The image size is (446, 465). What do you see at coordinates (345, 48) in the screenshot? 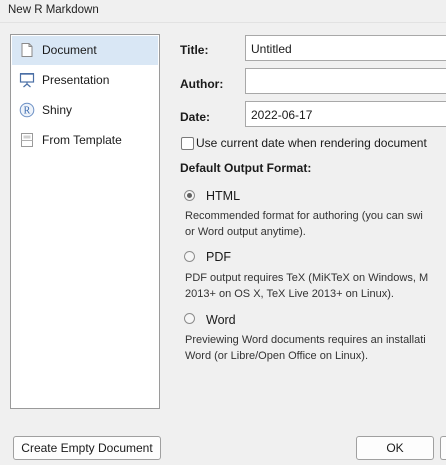
I see `title-input: Untitled` at bounding box center [345, 48].